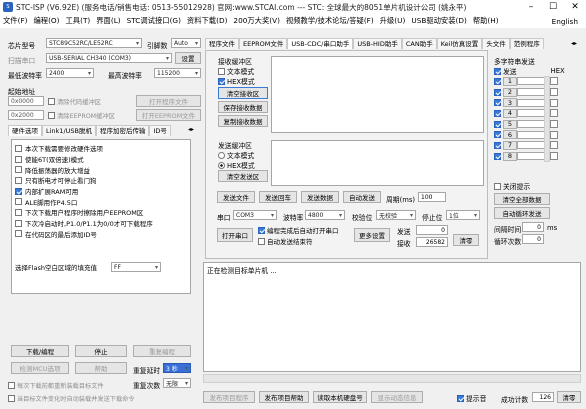  What do you see at coordinates (168, 115) in the screenshot?
I see `open-eeprom-button: 打开EEPROM文件` at bounding box center [168, 115].